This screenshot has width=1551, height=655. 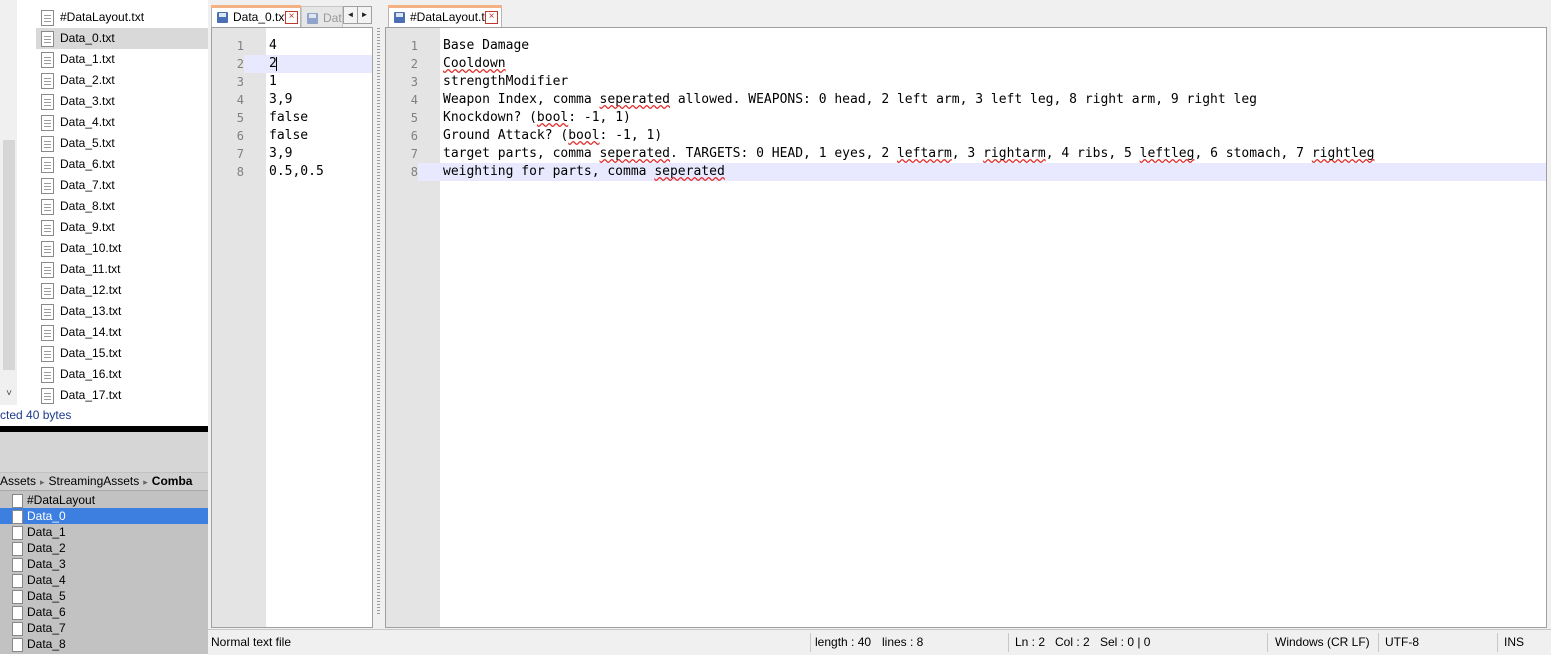 What do you see at coordinates (966, 172) in the screenshot?
I see `editor-line: 8 weighting for parts, comma seperated` at bounding box center [966, 172].